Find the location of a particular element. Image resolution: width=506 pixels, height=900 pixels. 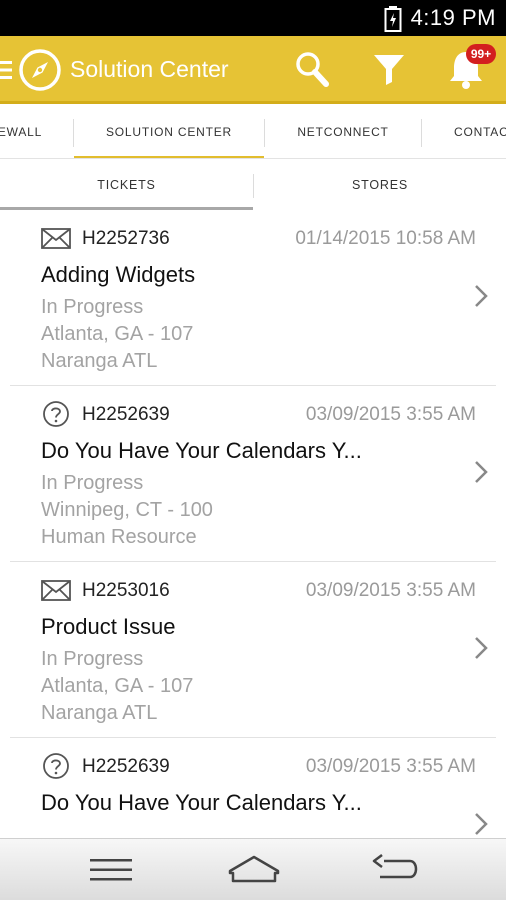

battery-charging-icon is located at coordinates (393, 19).